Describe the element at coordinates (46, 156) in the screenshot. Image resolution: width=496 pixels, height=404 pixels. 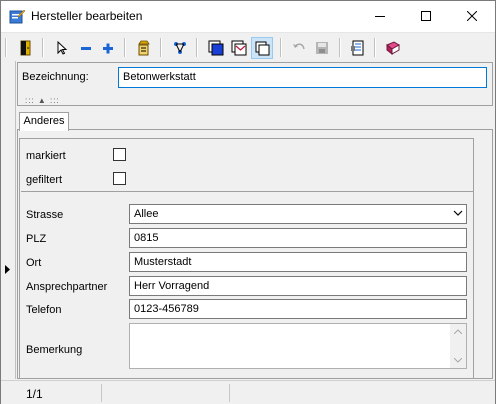
I see `markiert-label: markiert` at that location.